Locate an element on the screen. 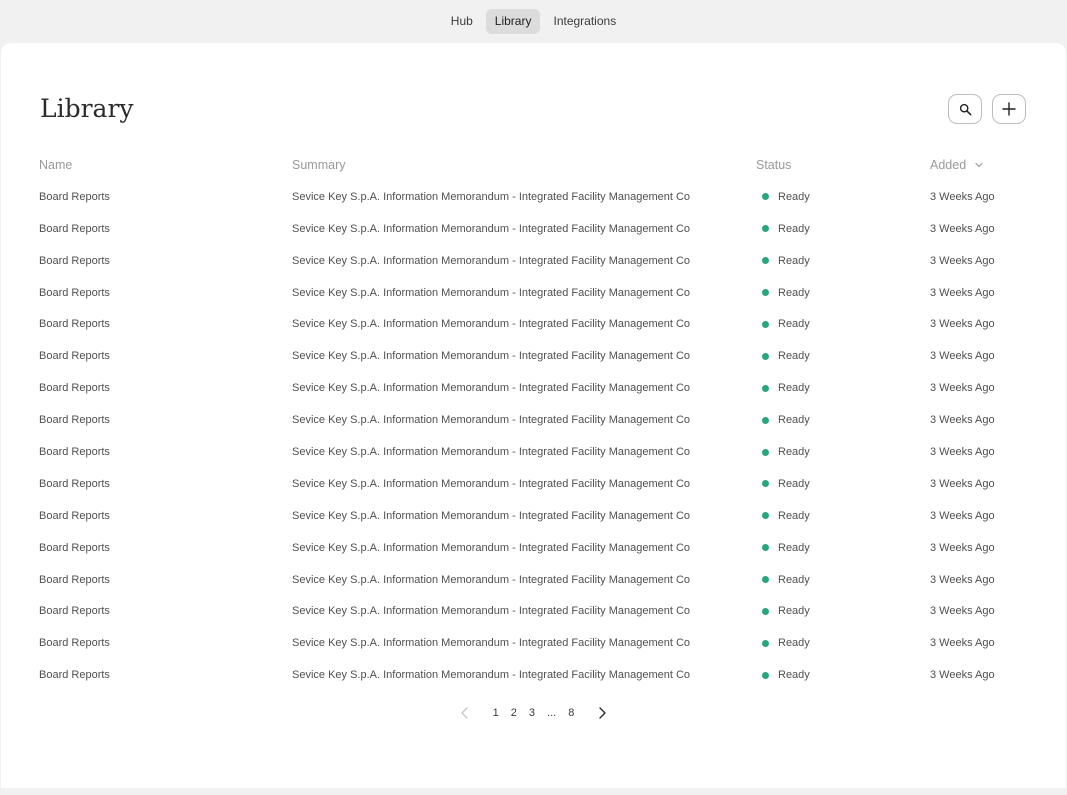  page-title: Library is located at coordinates (87, 108).